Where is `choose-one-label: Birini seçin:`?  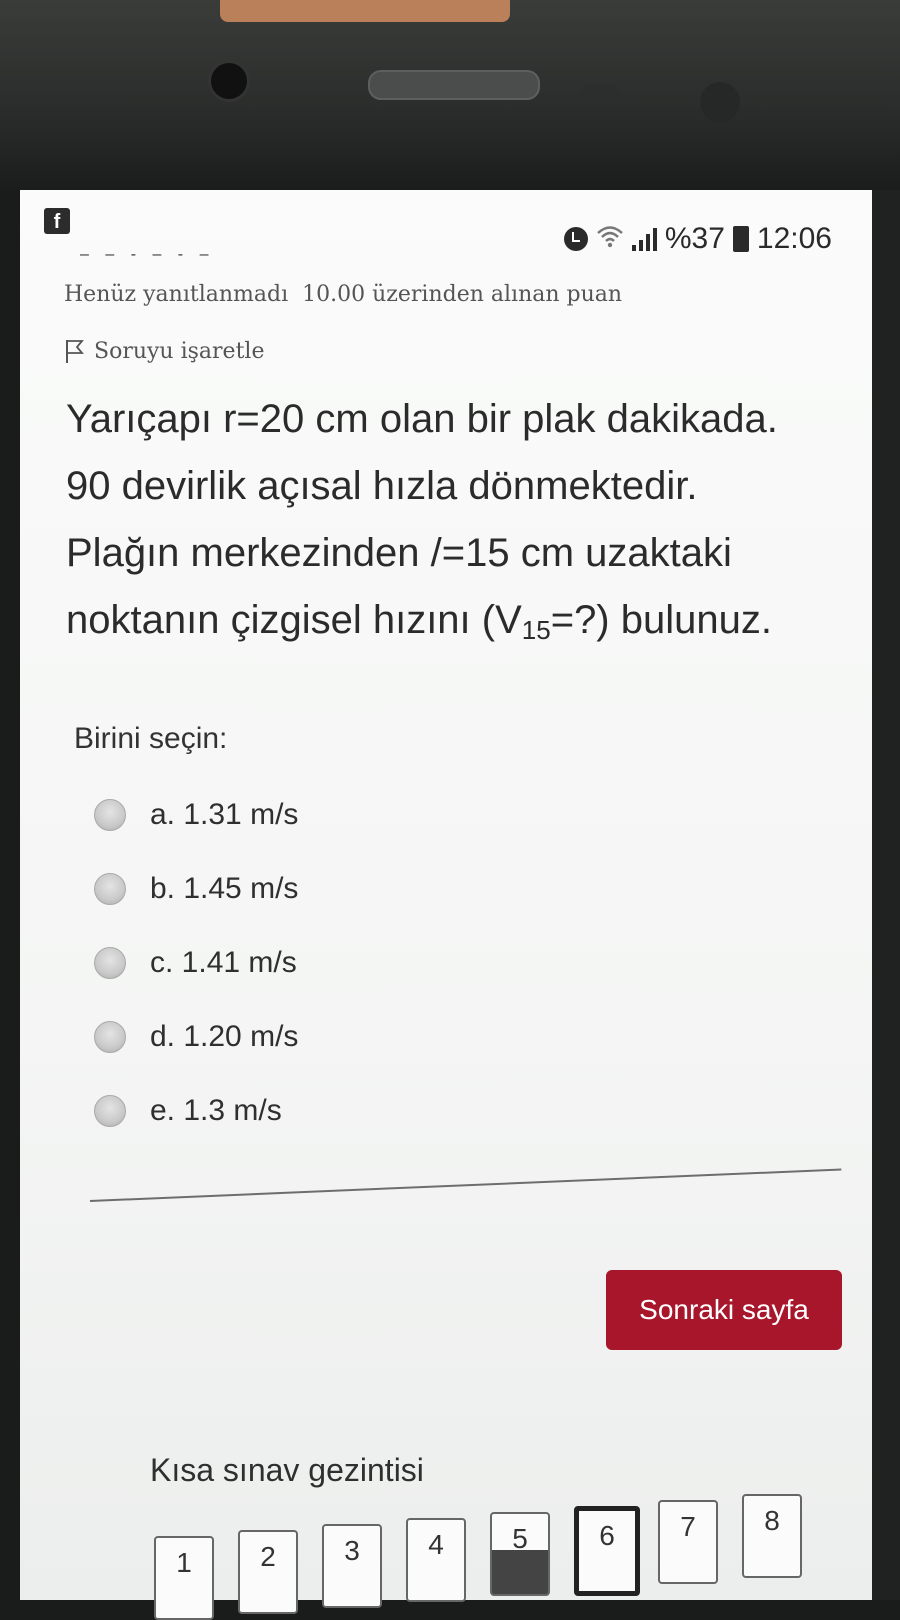 choose-one-label: Birini seçin: is located at coordinates (151, 738).